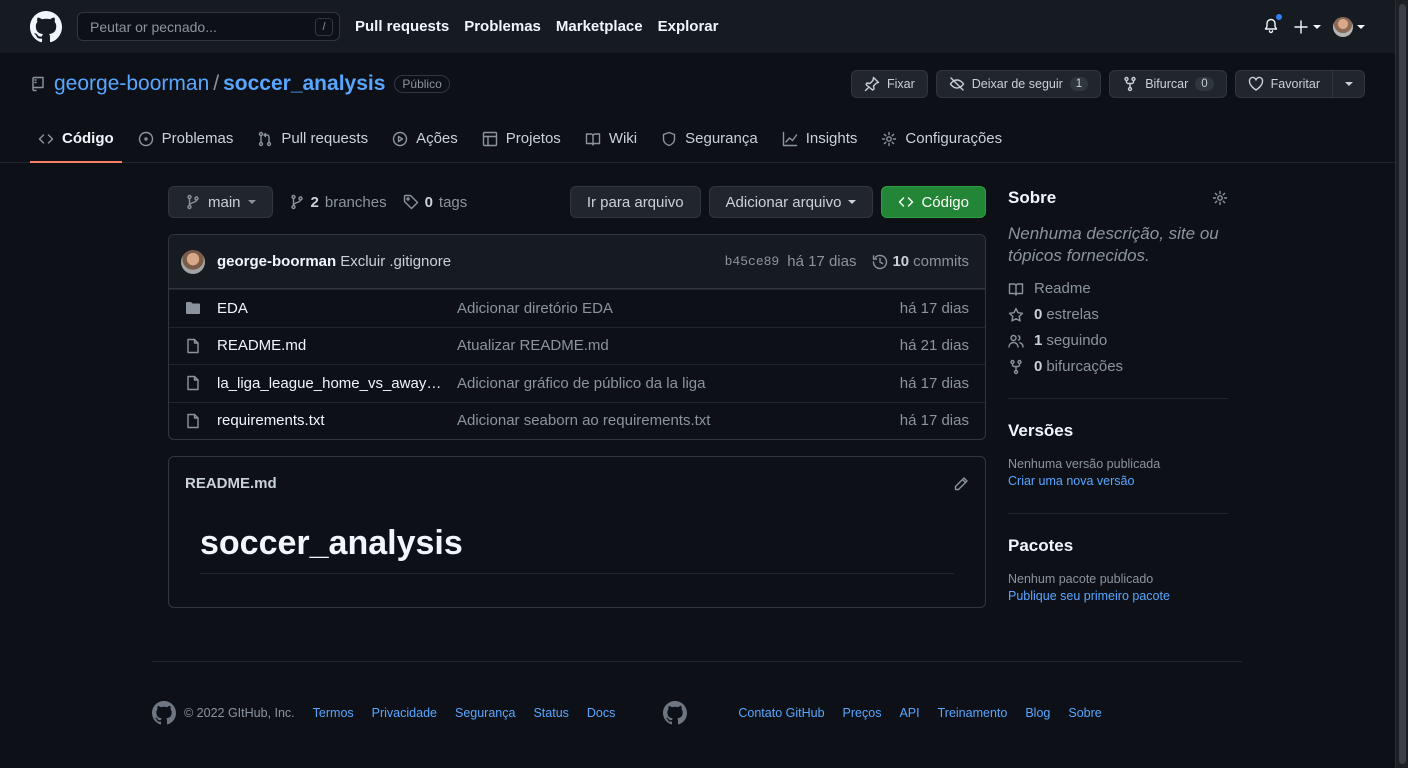 This screenshot has height=768, width=1408. What do you see at coordinates (1273, 24) in the screenshot?
I see `notifications-bell-icon` at bounding box center [1273, 24].